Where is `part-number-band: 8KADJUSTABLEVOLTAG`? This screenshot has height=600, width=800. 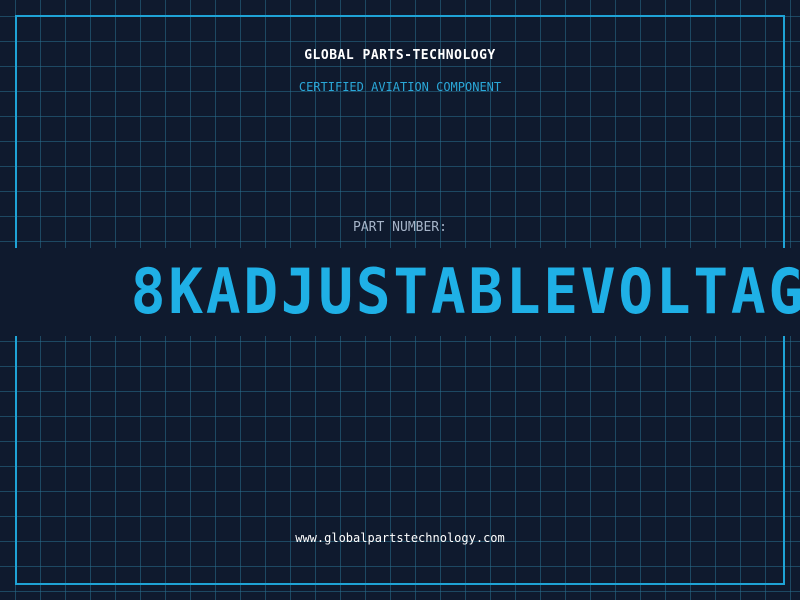 part-number-band: 8KADJUSTABLEVOLTAG is located at coordinates (400, 292).